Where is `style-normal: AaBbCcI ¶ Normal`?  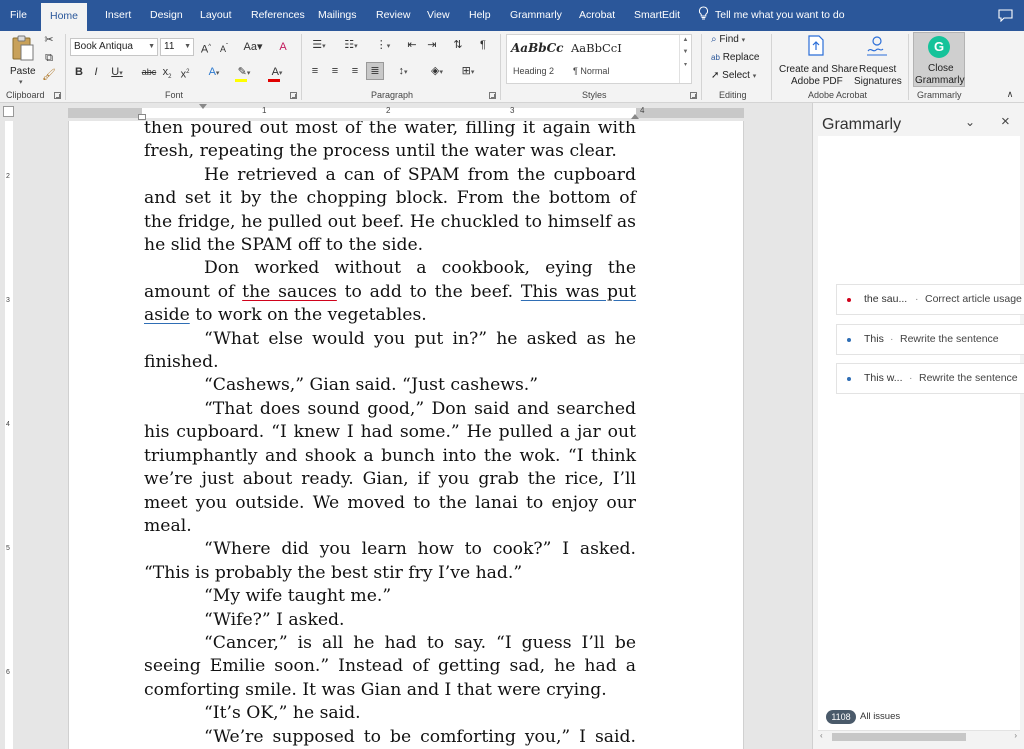
style-normal: AaBbCcI ¶ Normal is located at coordinates (602, 59).